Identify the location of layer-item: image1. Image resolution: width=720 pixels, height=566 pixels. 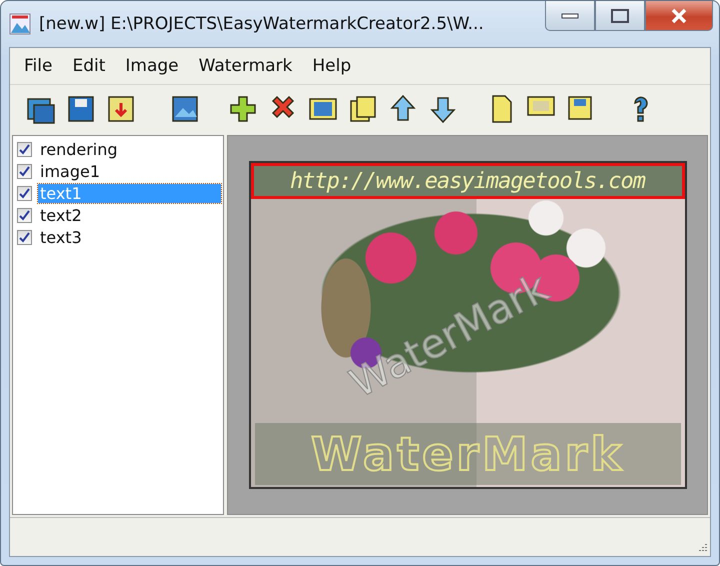
(70, 171).